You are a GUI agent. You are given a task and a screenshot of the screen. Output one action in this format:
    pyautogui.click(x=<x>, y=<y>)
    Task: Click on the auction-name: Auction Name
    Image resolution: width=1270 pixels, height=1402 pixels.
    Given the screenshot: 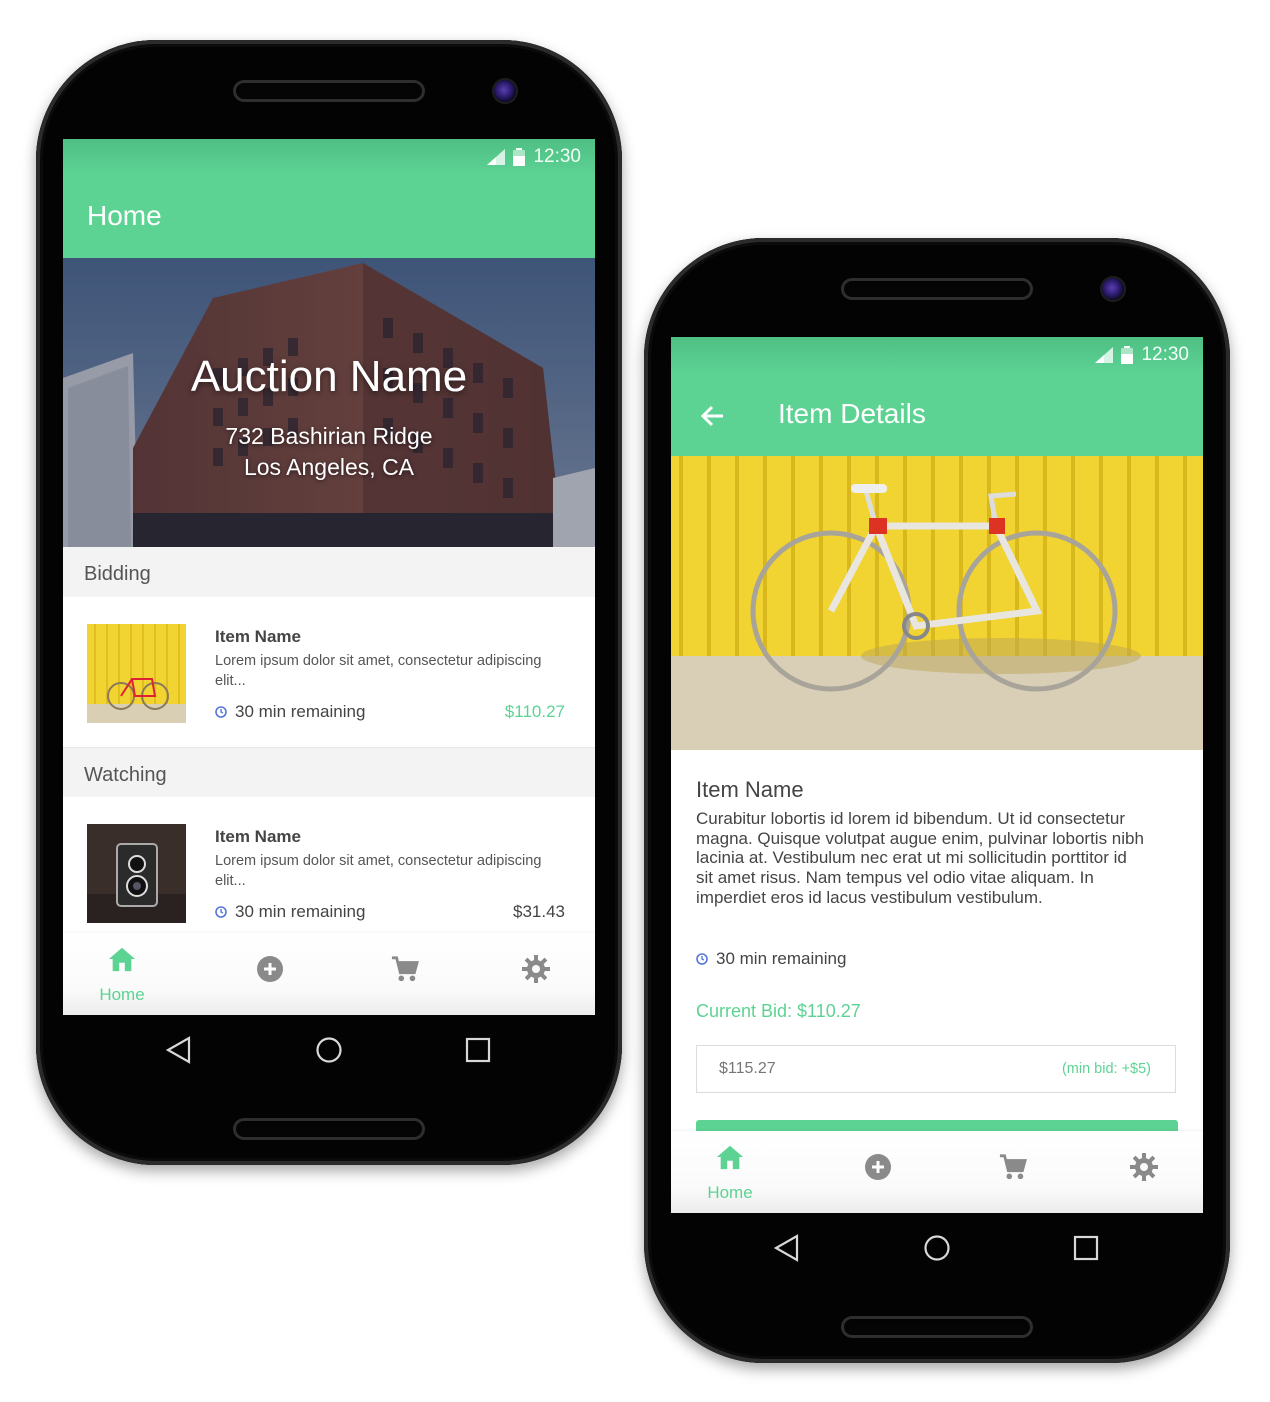 What is the action you would take?
    pyautogui.click(x=329, y=376)
    